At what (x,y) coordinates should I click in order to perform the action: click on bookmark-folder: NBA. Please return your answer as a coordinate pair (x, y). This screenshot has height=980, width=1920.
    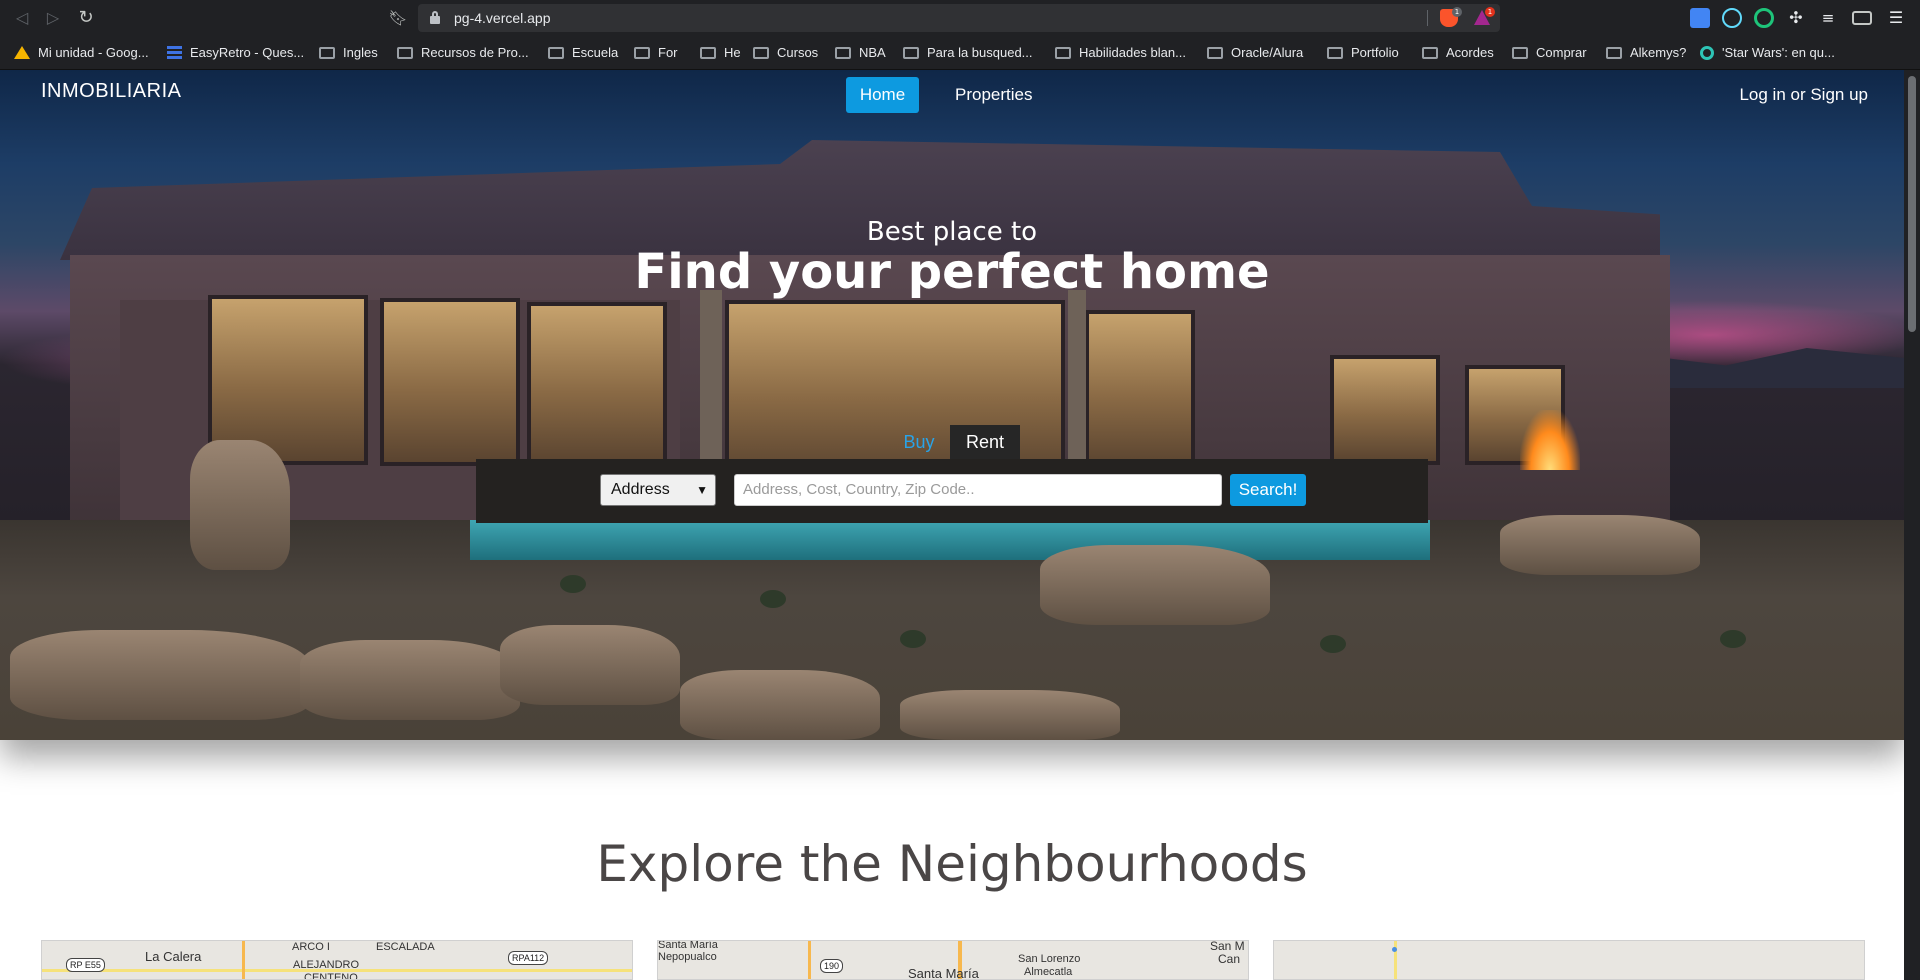
    Looking at the image, I should click on (860, 53).